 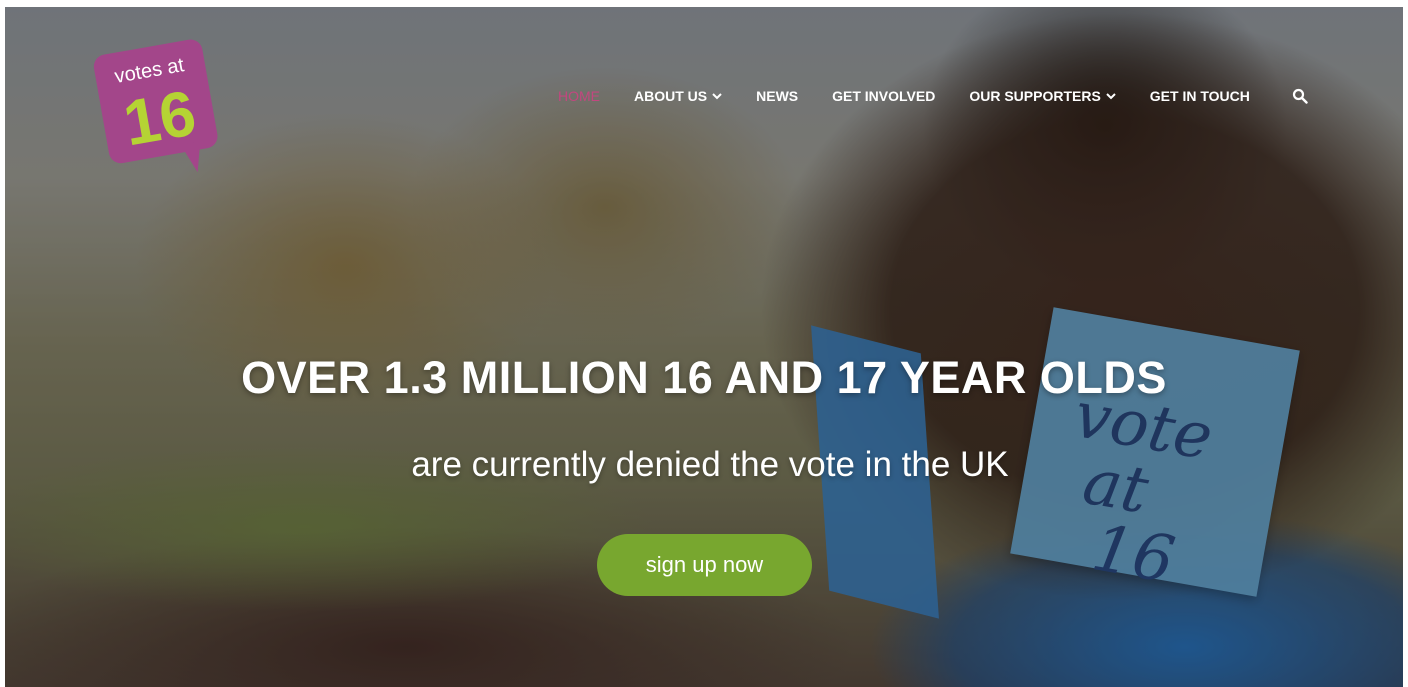 What do you see at coordinates (704, 377) in the screenshot?
I see `hero-headline: OVER 1.3 MILLION 16 AND 17 YEAR OLDS` at bounding box center [704, 377].